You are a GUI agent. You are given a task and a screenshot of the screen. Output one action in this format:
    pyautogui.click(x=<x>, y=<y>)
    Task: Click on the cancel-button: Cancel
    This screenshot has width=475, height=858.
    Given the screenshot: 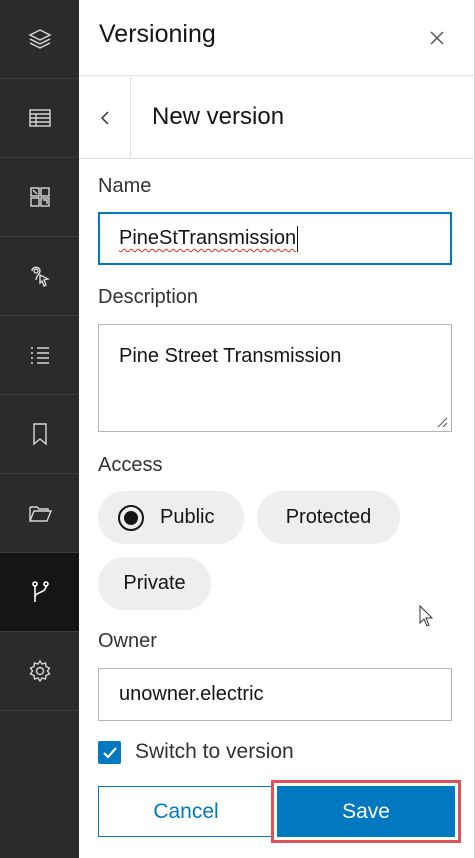 What is the action you would take?
    pyautogui.click(x=186, y=811)
    